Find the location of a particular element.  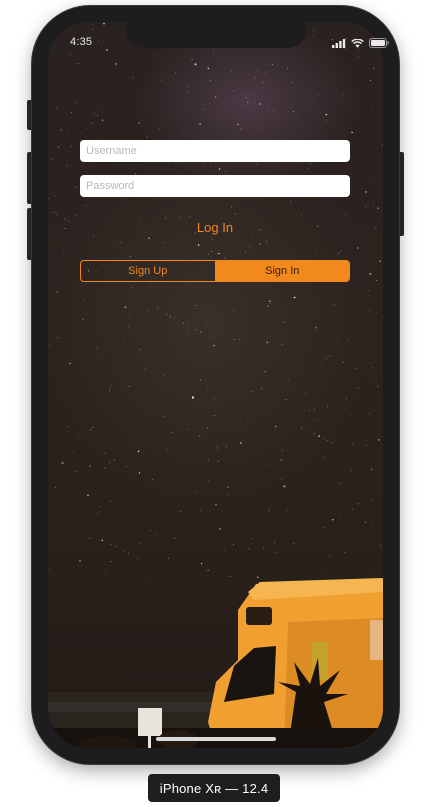

password-field is located at coordinates (215, 186).